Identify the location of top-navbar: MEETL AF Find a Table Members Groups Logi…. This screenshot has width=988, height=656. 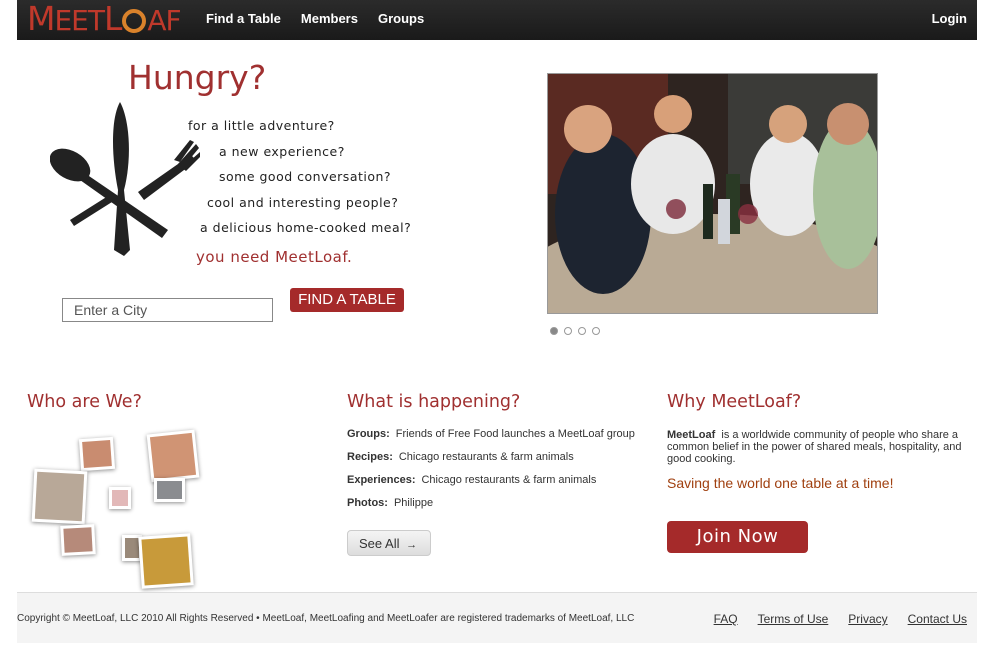
(497, 20).